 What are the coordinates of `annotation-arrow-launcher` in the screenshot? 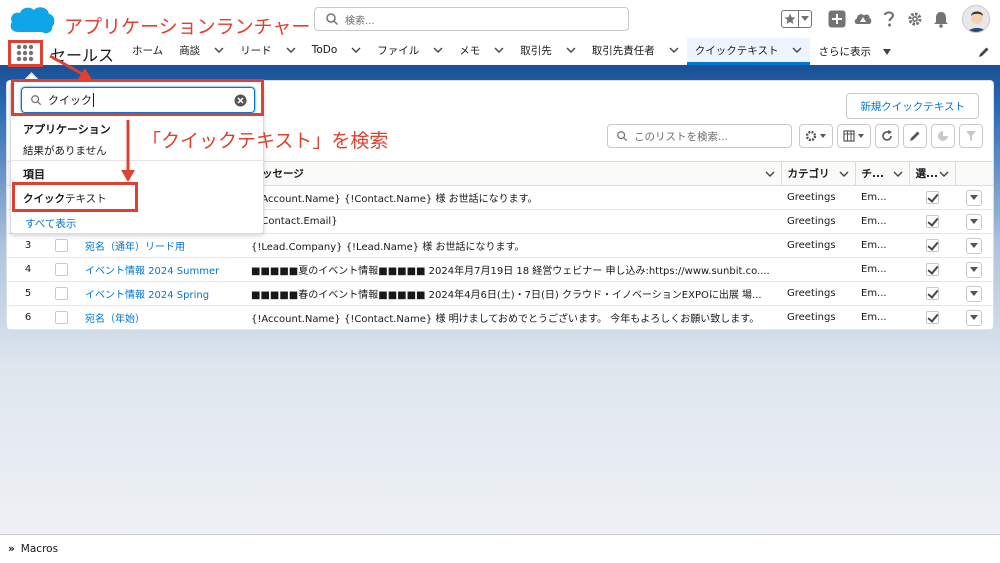 It's located at (70, 67).